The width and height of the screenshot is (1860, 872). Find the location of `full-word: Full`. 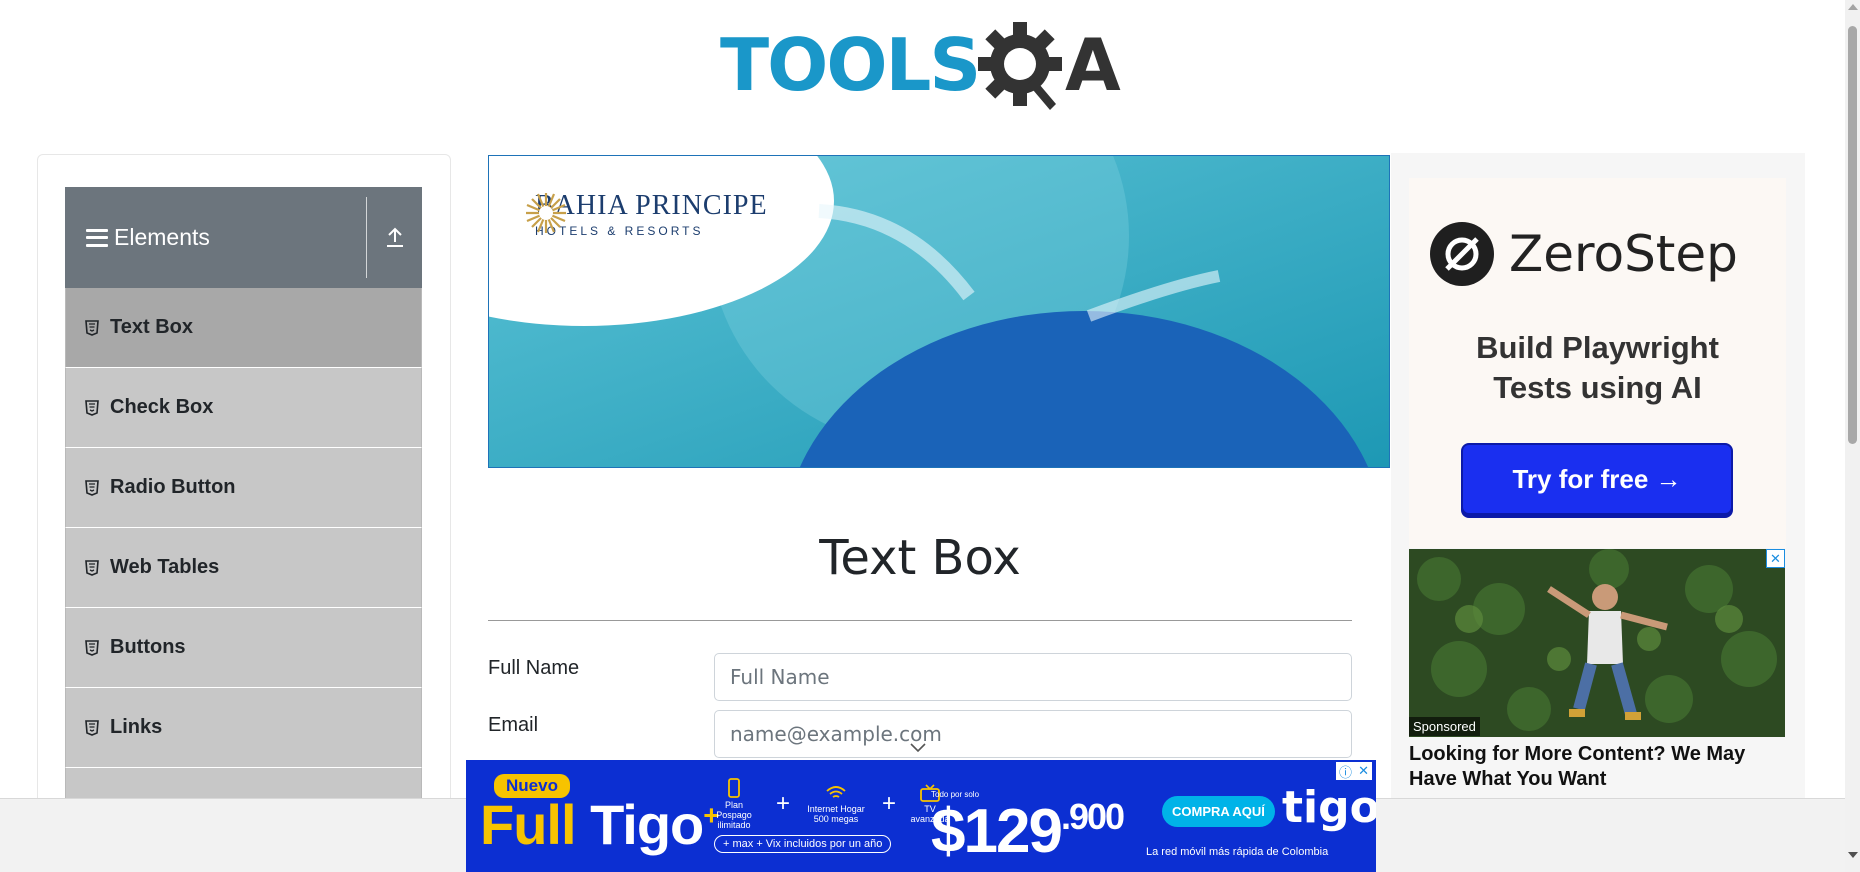

full-word: Full is located at coordinates (528, 824).